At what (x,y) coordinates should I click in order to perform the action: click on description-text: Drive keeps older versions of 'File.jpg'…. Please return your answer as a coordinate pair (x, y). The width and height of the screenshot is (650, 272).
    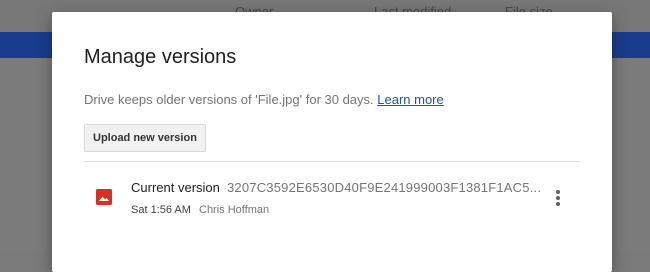
    Looking at the image, I should click on (231, 99).